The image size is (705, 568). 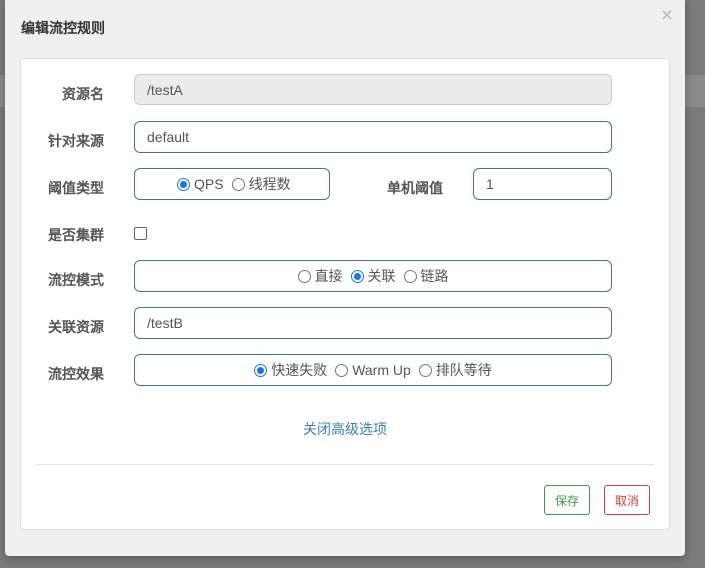 I want to click on backdrop-strip, so click(x=695, y=91).